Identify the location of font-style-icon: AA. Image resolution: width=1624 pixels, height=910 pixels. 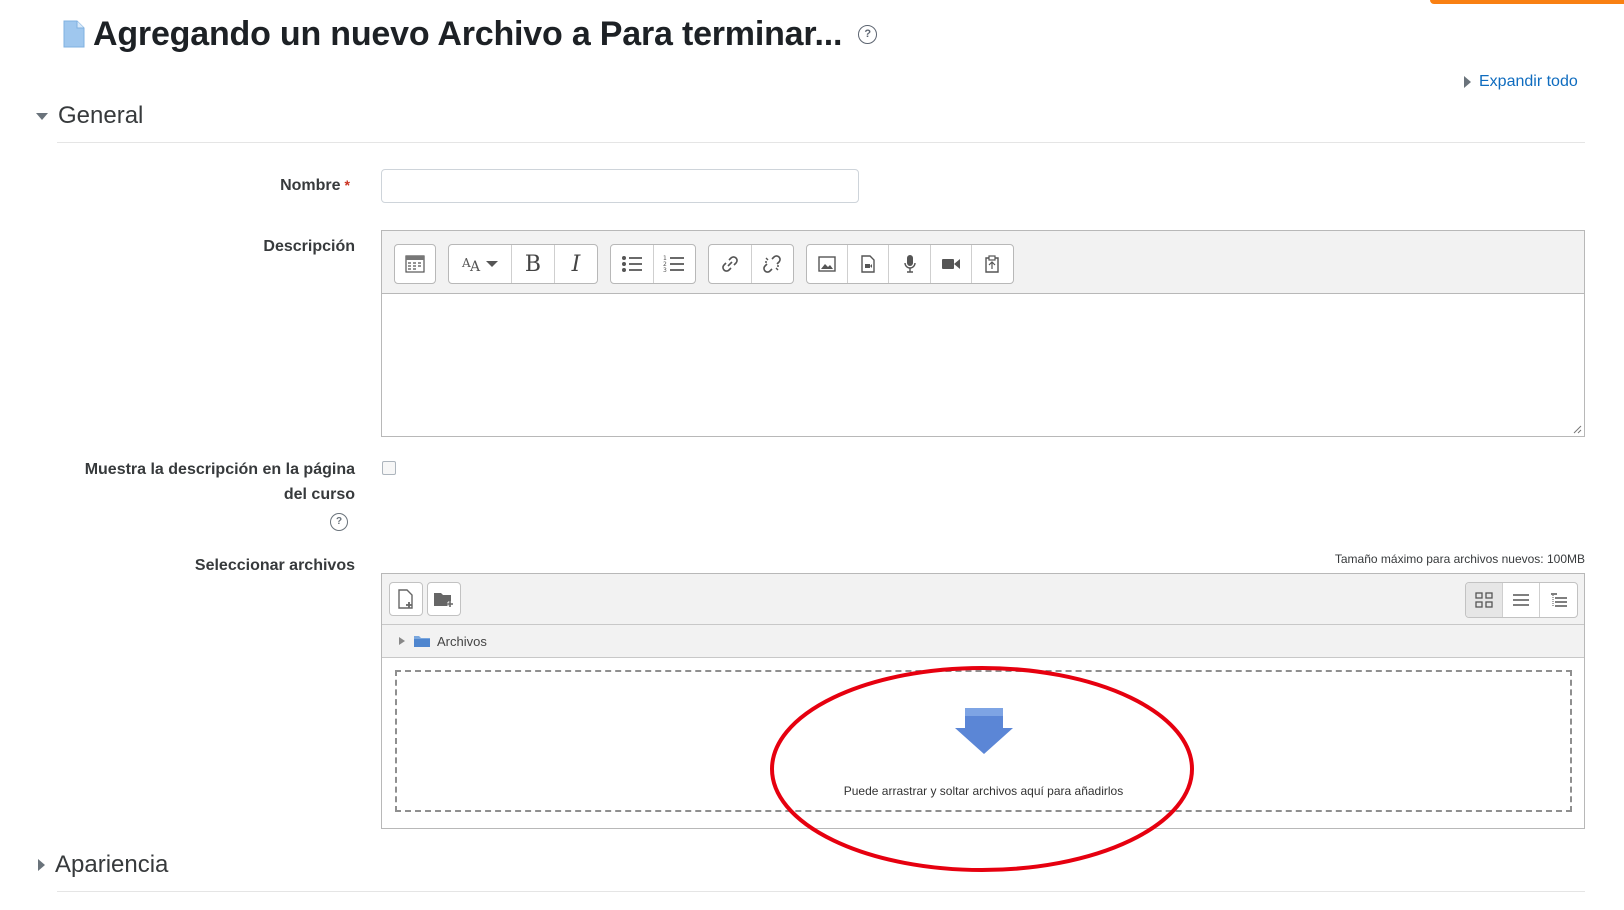
(480, 264).